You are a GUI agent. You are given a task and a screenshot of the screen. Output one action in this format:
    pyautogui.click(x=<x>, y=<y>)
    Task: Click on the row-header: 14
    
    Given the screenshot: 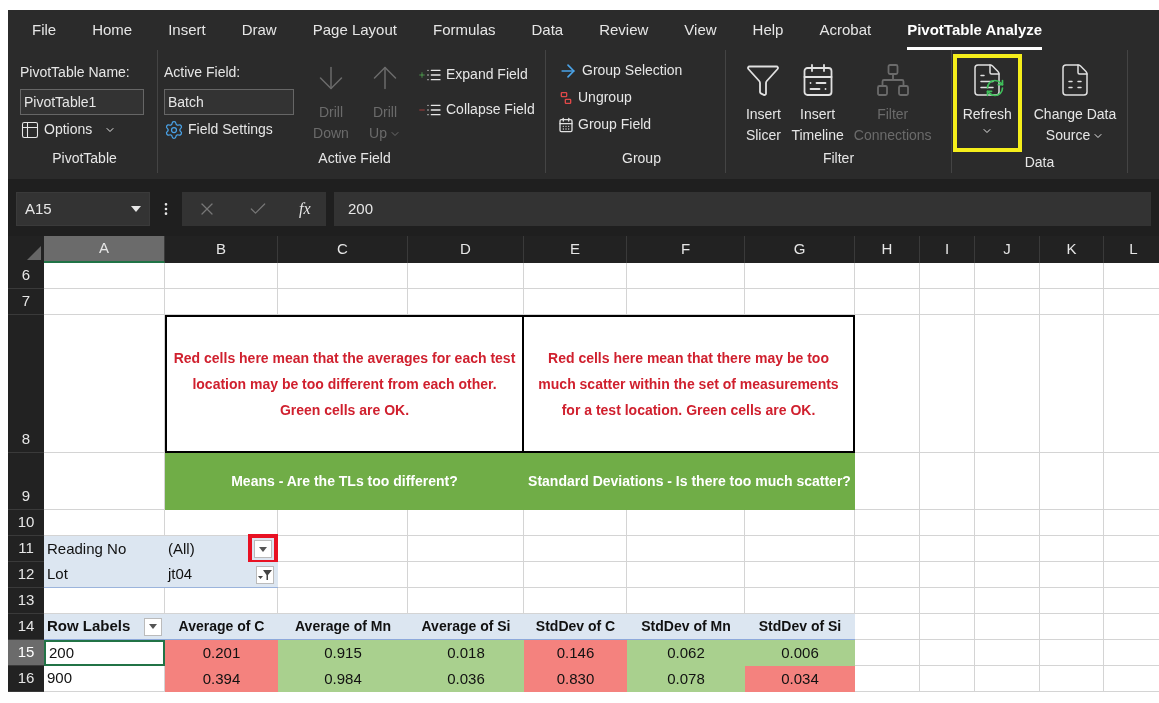 What is the action you would take?
    pyautogui.click(x=26, y=627)
    